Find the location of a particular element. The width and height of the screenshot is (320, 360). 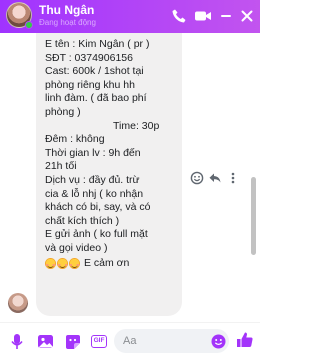

composer-bar: GIF Aa is located at coordinates (130, 341).